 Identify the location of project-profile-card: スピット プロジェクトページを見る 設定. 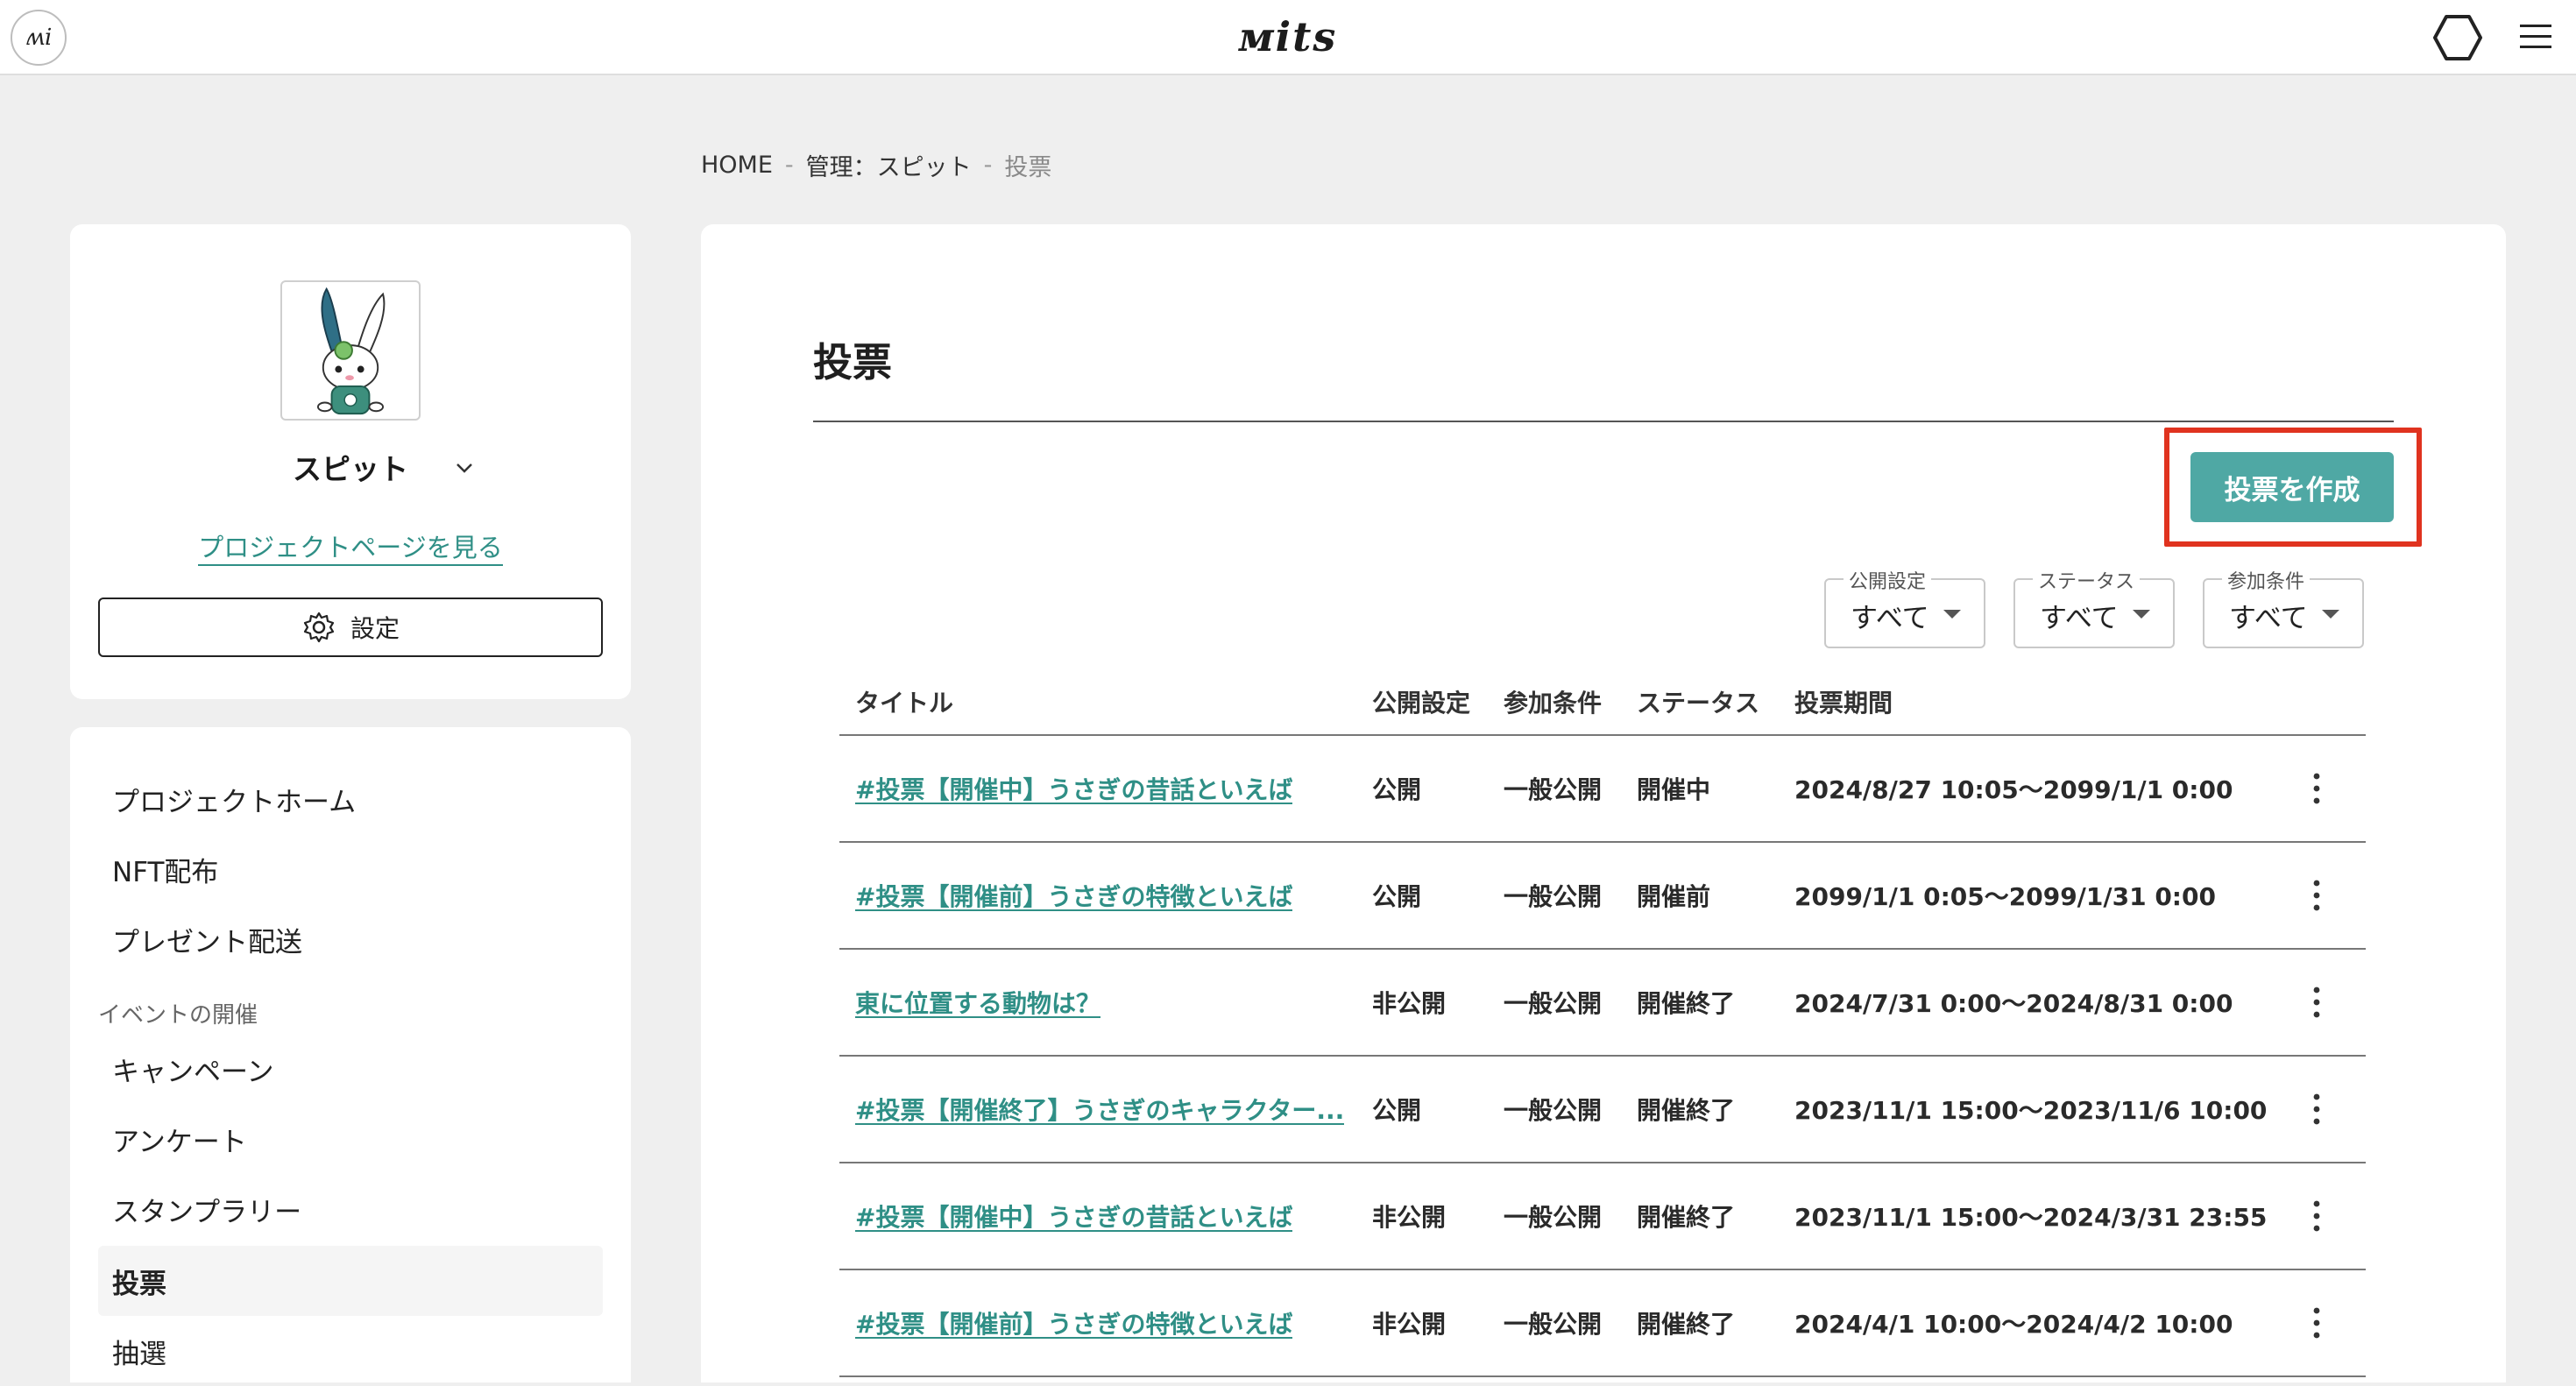
(350, 462).